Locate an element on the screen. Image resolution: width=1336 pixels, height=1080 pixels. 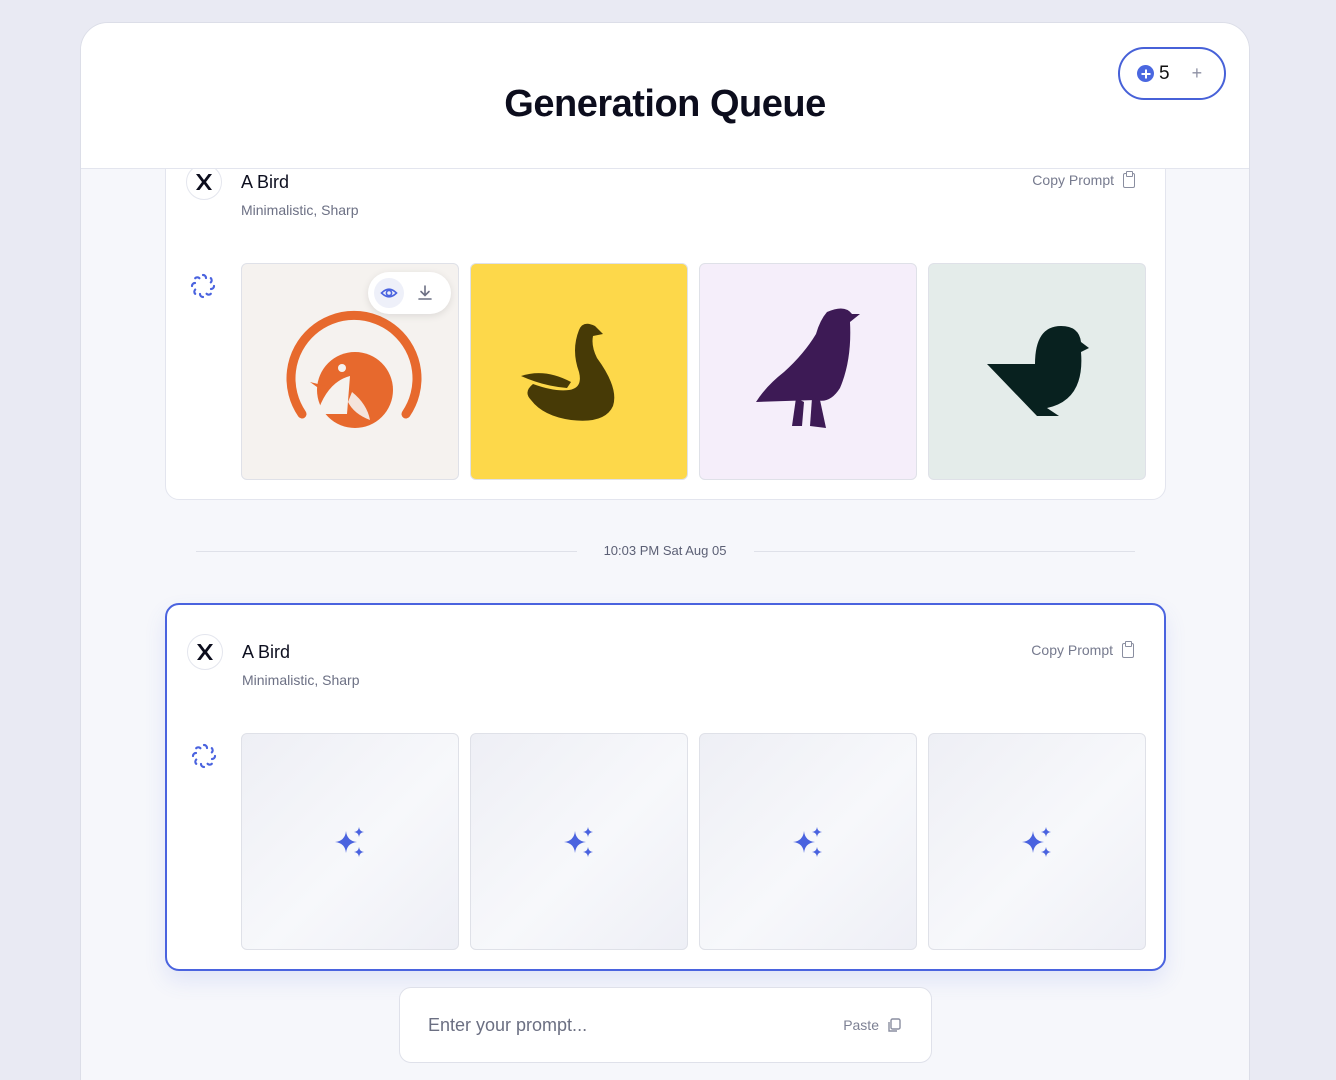
dove-logo-icon is located at coordinates (1038, 371).